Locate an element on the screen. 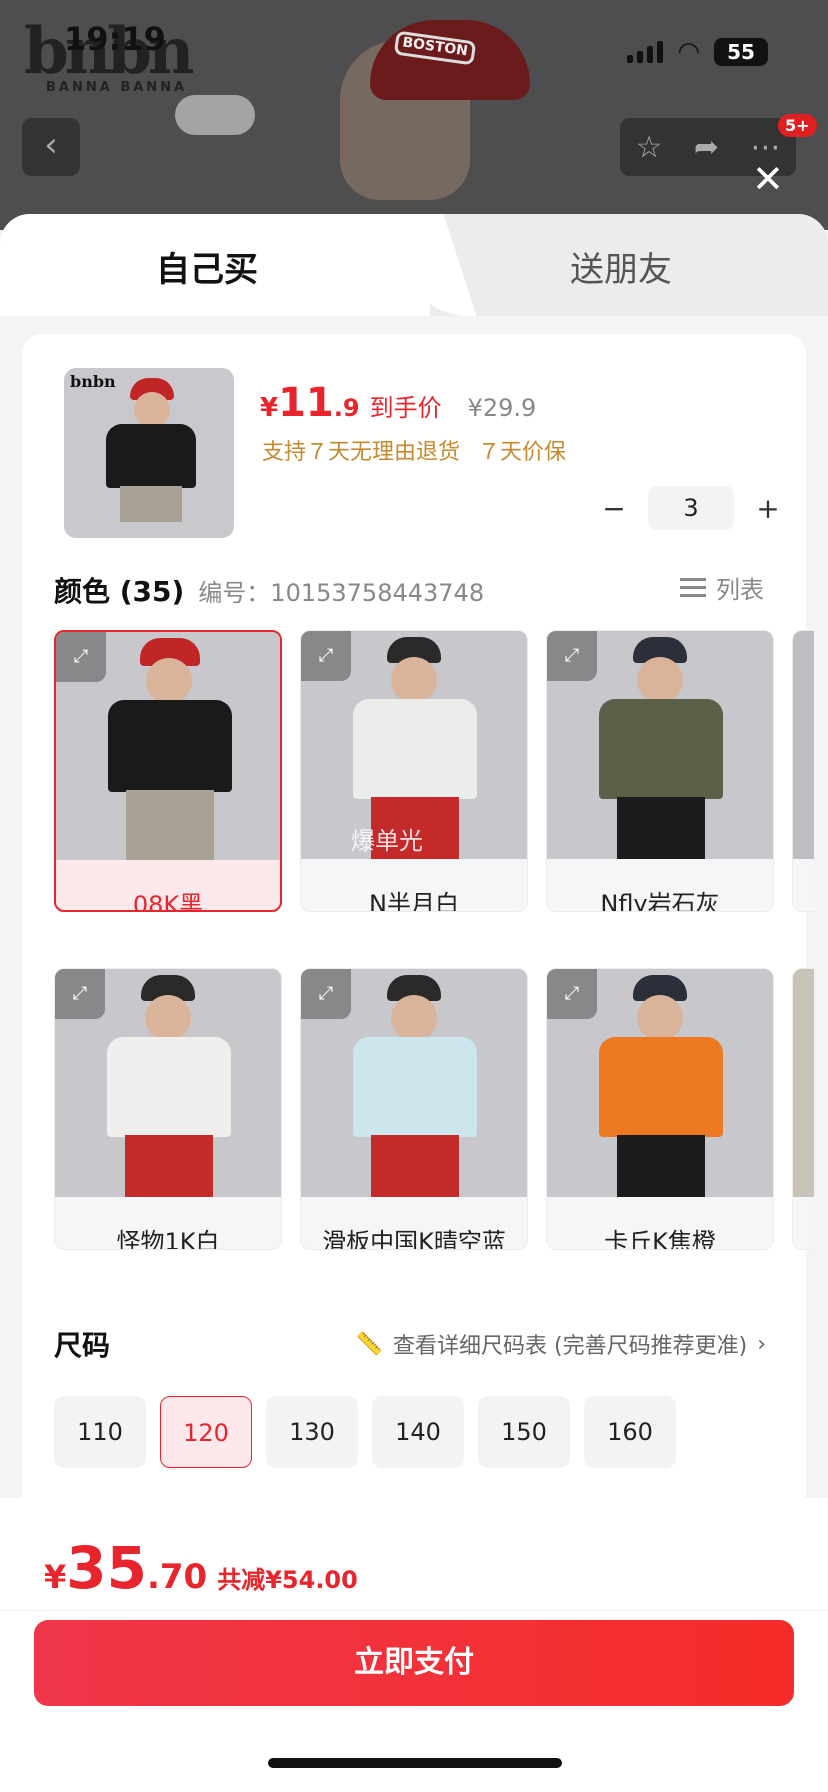 This screenshot has height=1792, width=828. size-options: 110 120 130 140 150 160 is located at coordinates (365, 1432).